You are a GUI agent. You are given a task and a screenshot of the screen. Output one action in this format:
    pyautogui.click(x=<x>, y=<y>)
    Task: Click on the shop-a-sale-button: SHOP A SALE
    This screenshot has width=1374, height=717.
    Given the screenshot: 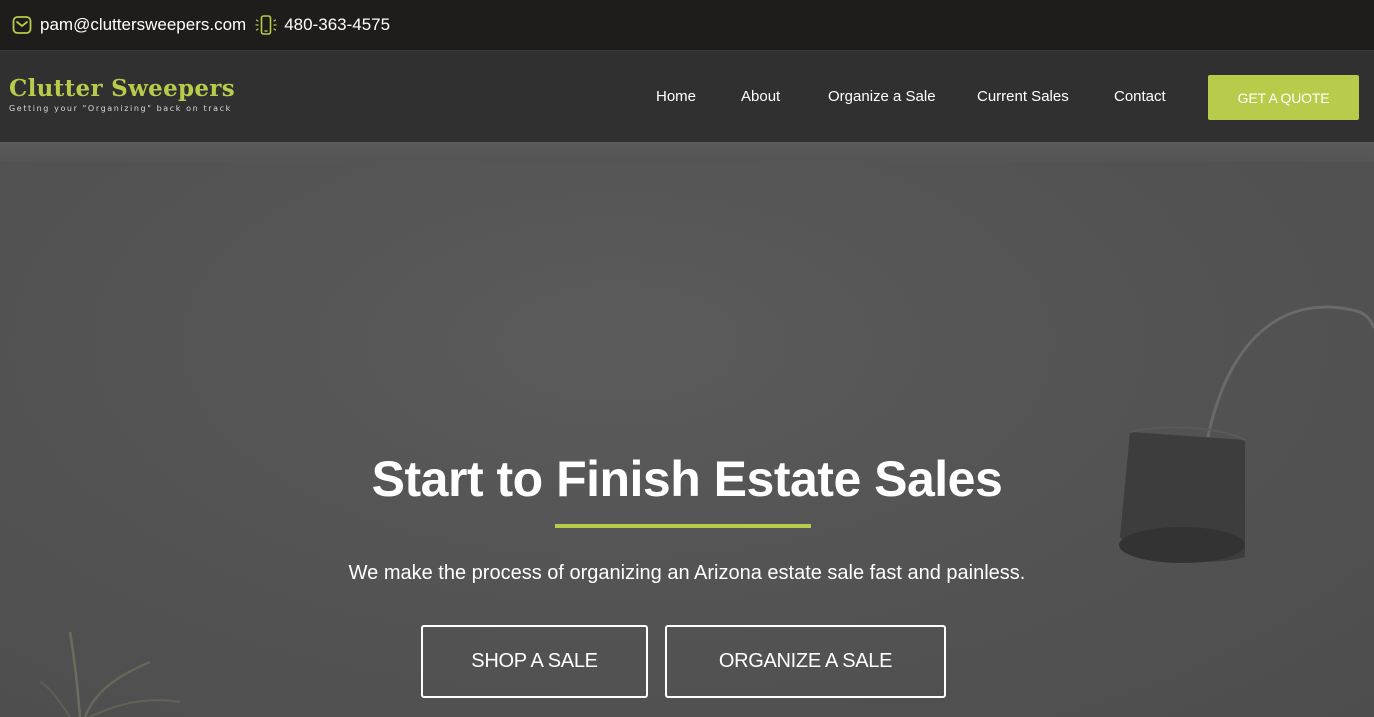 What is the action you would take?
    pyautogui.click(x=534, y=661)
    